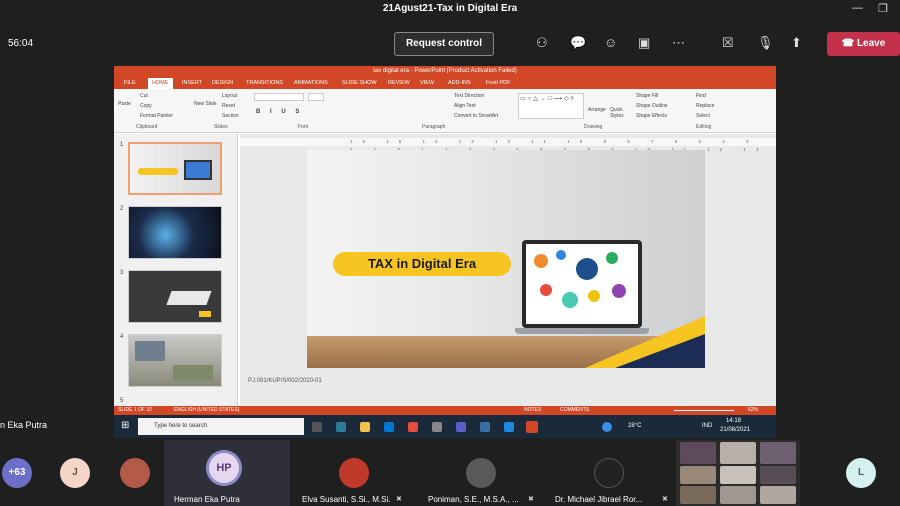 This screenshot has width=900, height=506. I want to click on weather-text: 28°C, so click(634, 426).